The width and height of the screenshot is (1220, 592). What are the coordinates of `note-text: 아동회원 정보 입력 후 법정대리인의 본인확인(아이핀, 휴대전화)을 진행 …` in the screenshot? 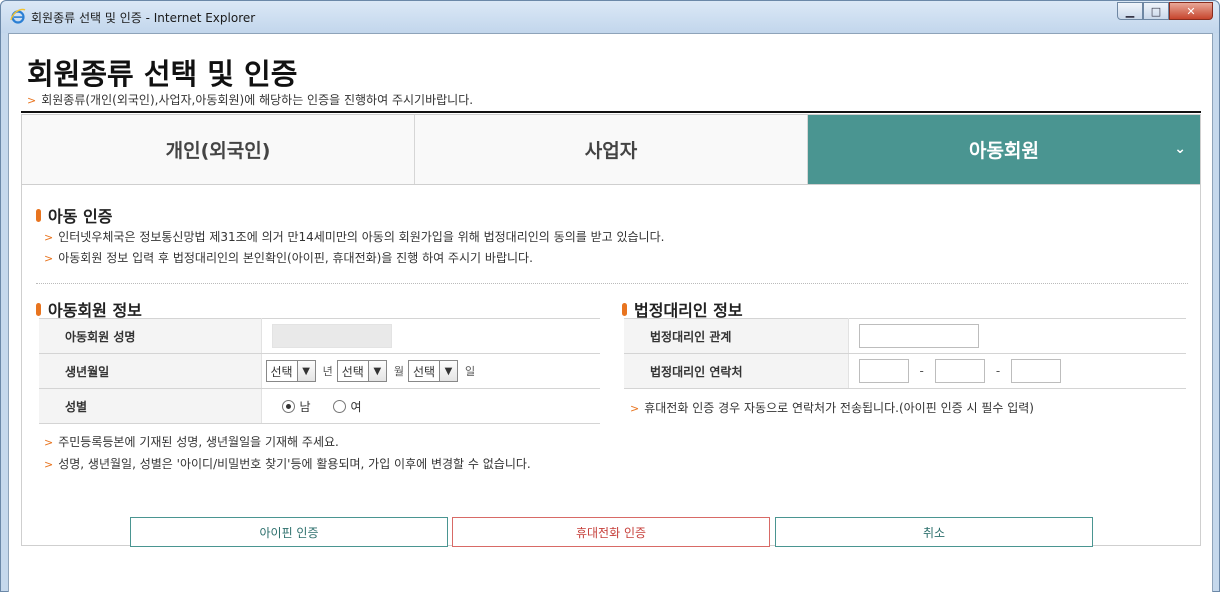 It's located at (295, 258).